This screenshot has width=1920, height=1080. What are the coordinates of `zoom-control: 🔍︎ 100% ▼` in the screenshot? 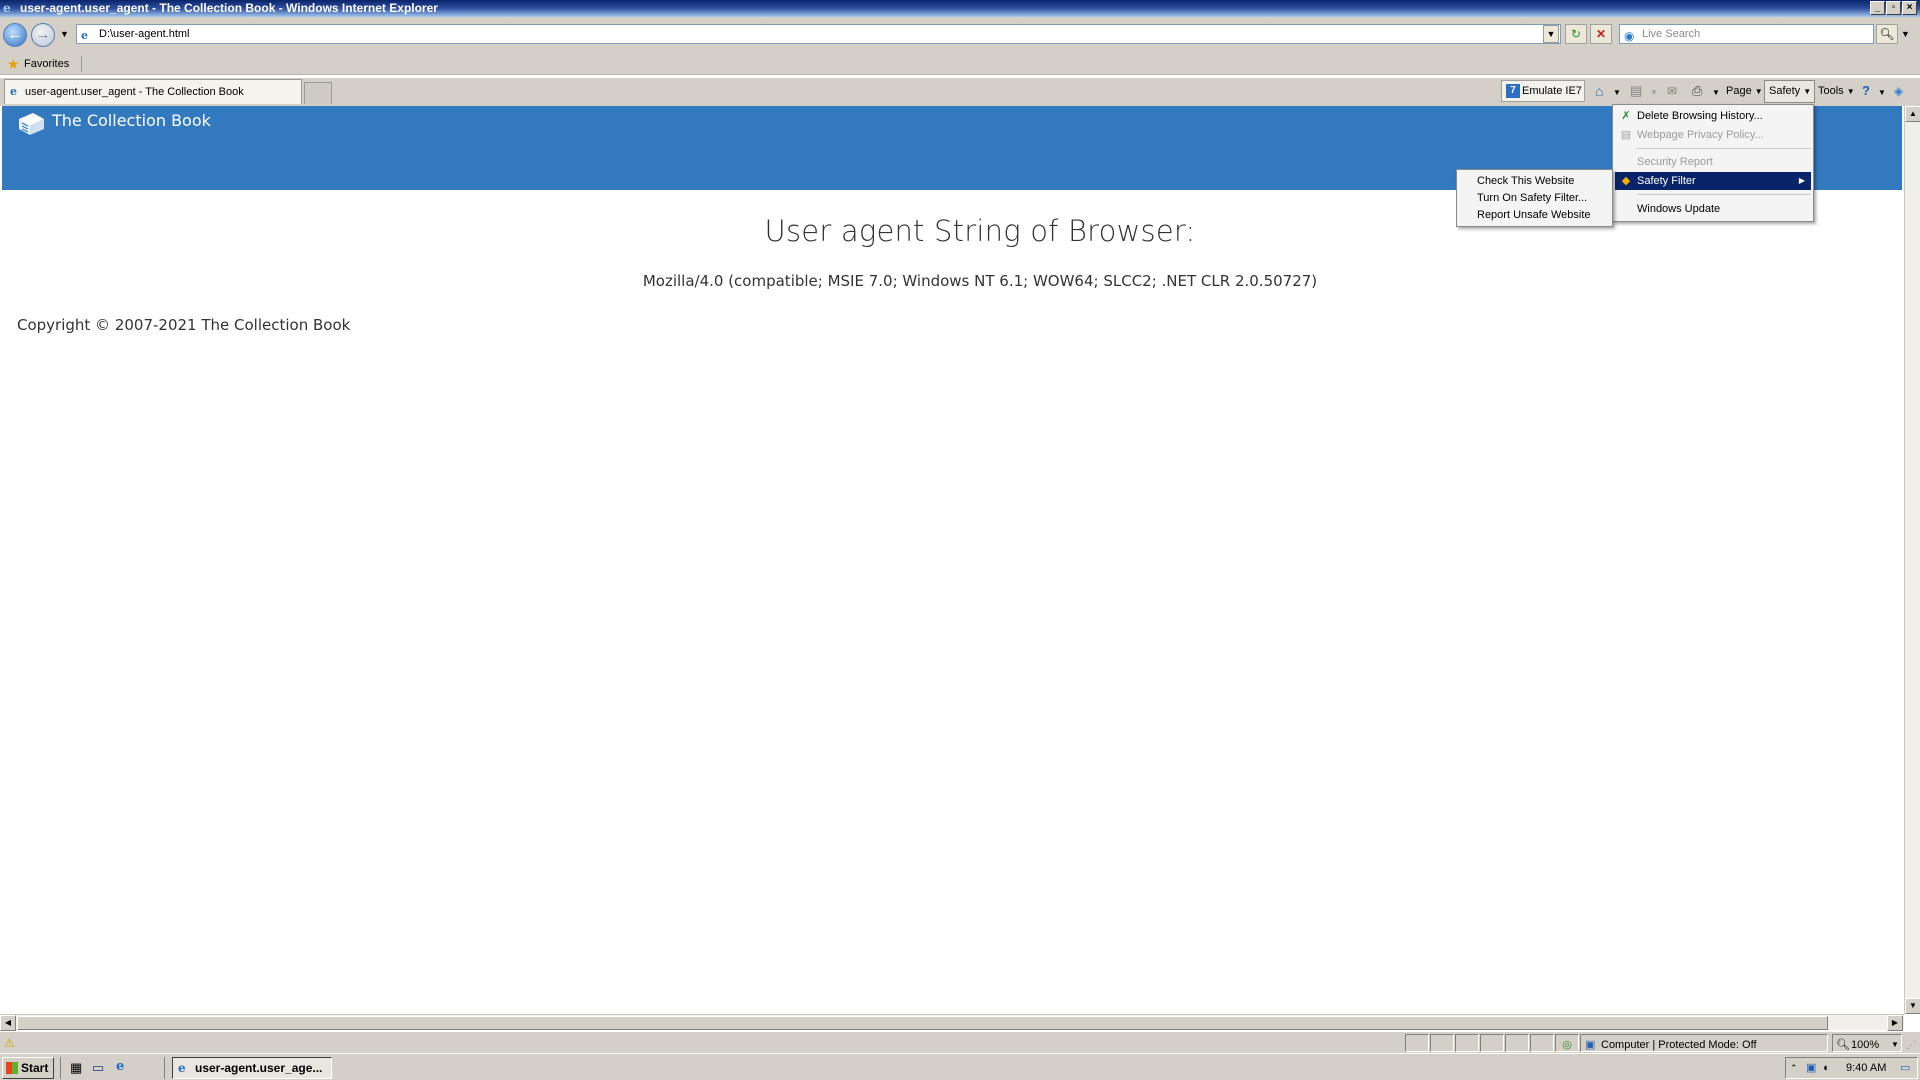 It's located at (1867, 1043).